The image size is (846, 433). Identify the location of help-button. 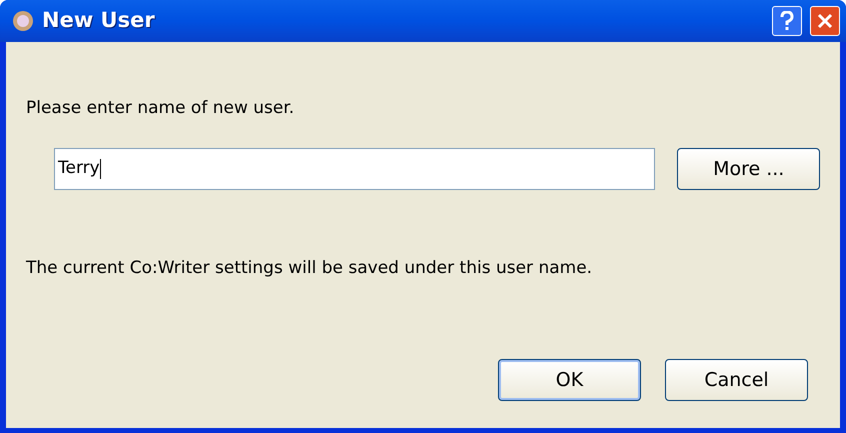
(787, 21).